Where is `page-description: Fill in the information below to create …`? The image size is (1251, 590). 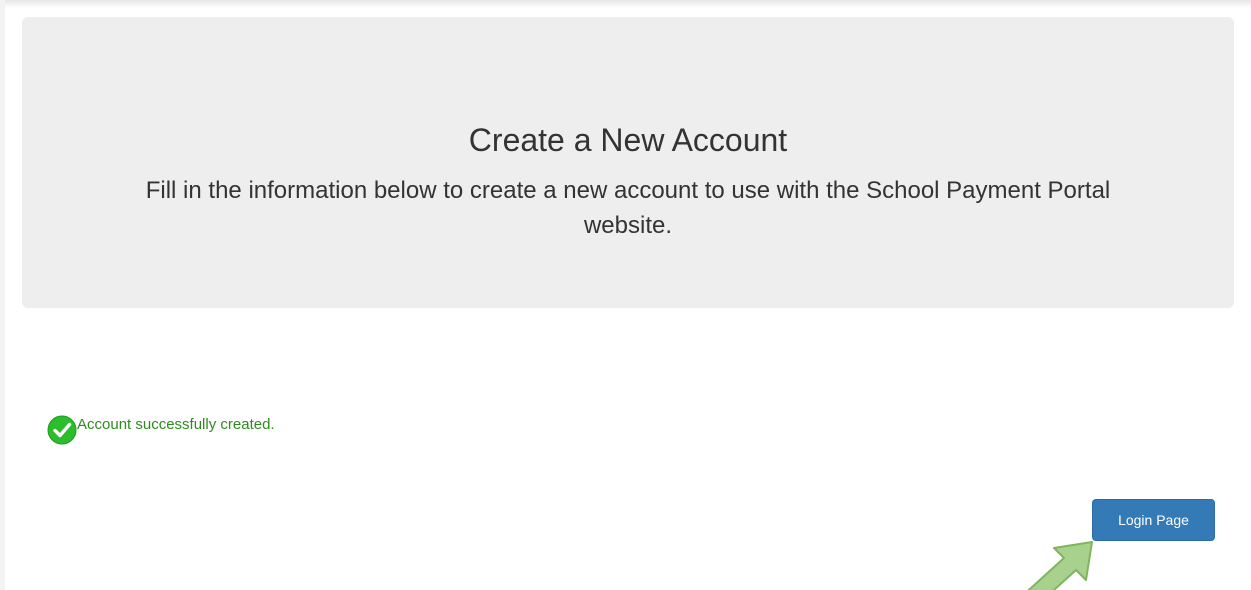
page-description: Fill in the information below to create … is located at coordinates (628, 208).